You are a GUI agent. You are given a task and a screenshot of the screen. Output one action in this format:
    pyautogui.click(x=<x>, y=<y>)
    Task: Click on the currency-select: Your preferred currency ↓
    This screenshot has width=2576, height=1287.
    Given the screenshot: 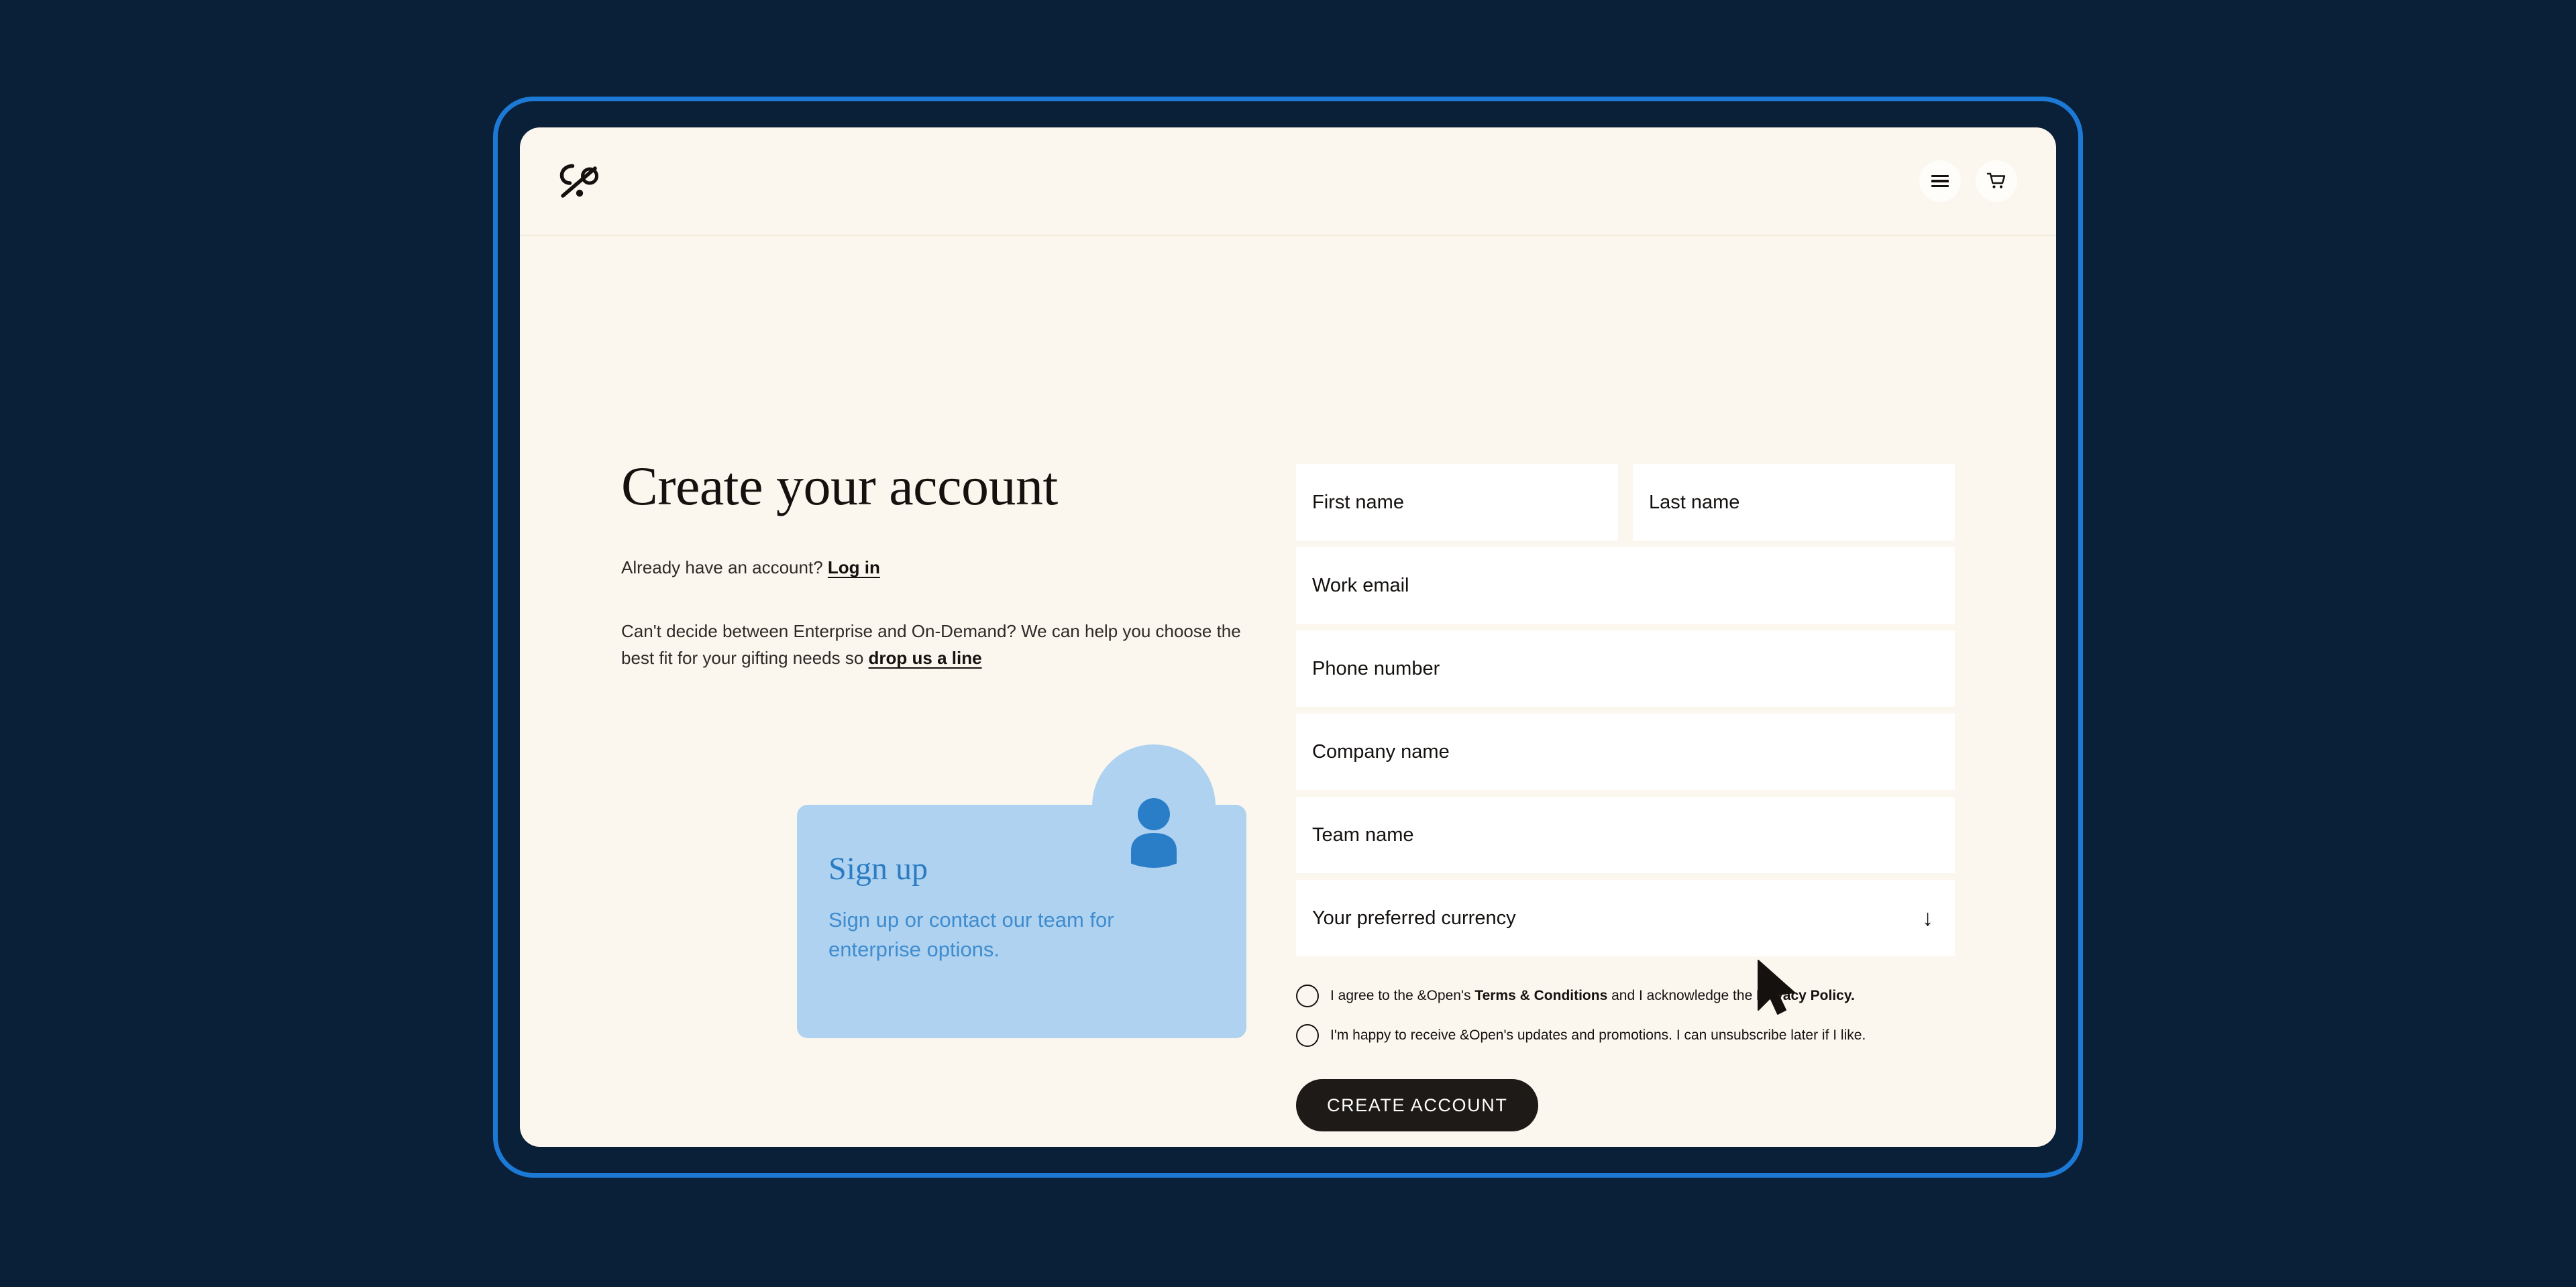 What is the action you would take?
    pyautogui.click(x=1625, y=918)
    